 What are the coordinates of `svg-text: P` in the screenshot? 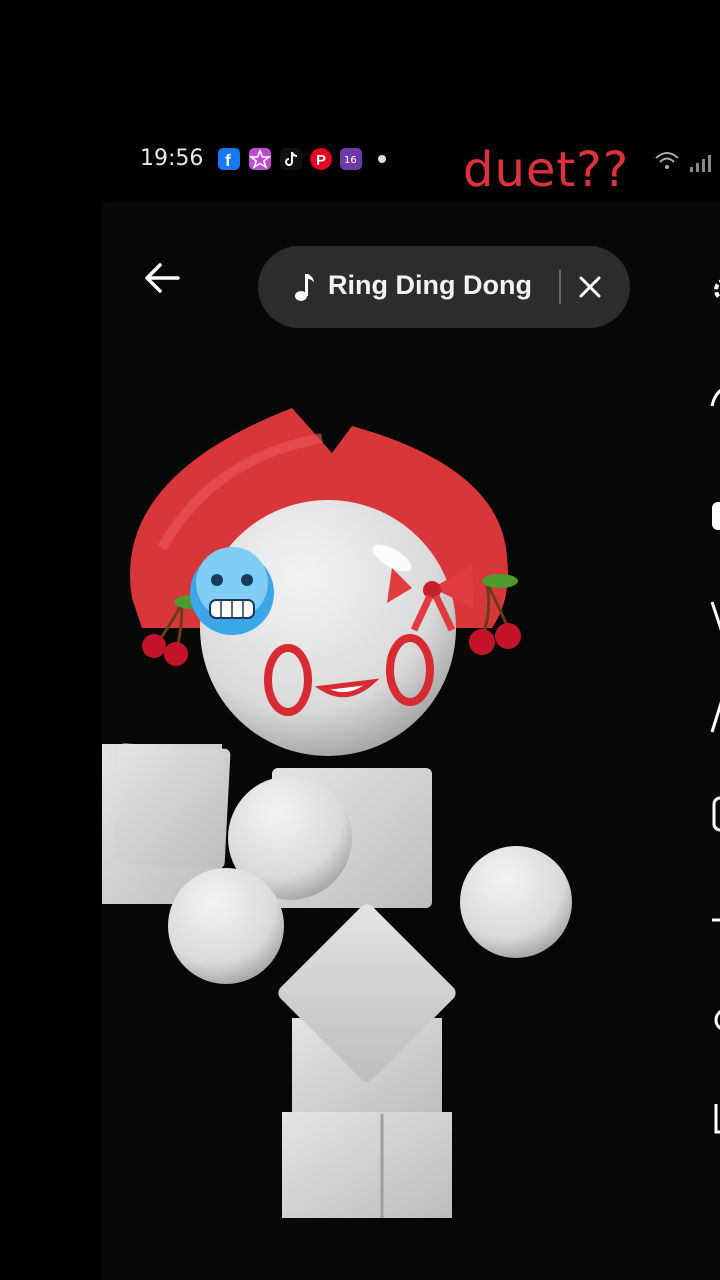 It's located at (321, 160).